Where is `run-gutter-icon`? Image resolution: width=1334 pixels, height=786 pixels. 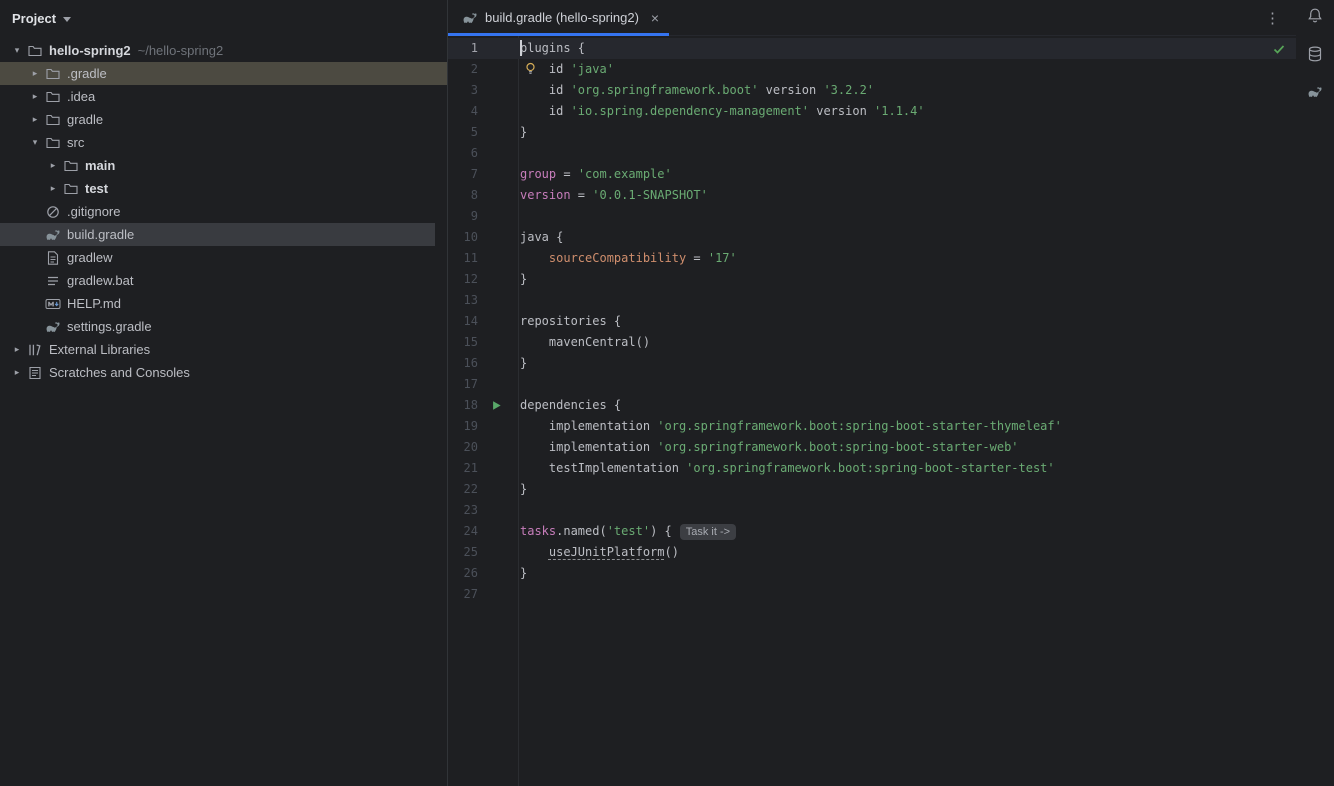 run-gutter-icon is located at coordinates (498, 405).